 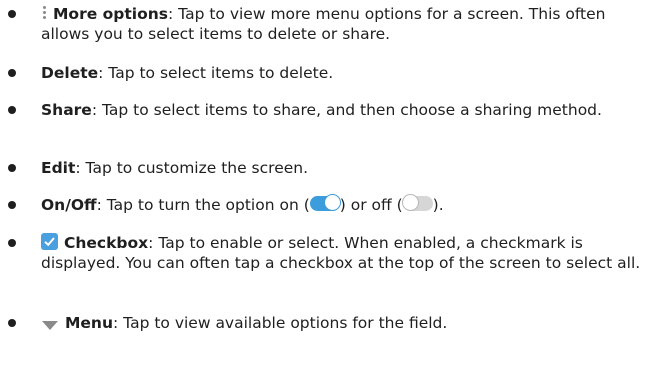 What do you see at coordinates (66, 110) in the screenshot?
I see `term-share: Share` at bounding box center [66, 110].